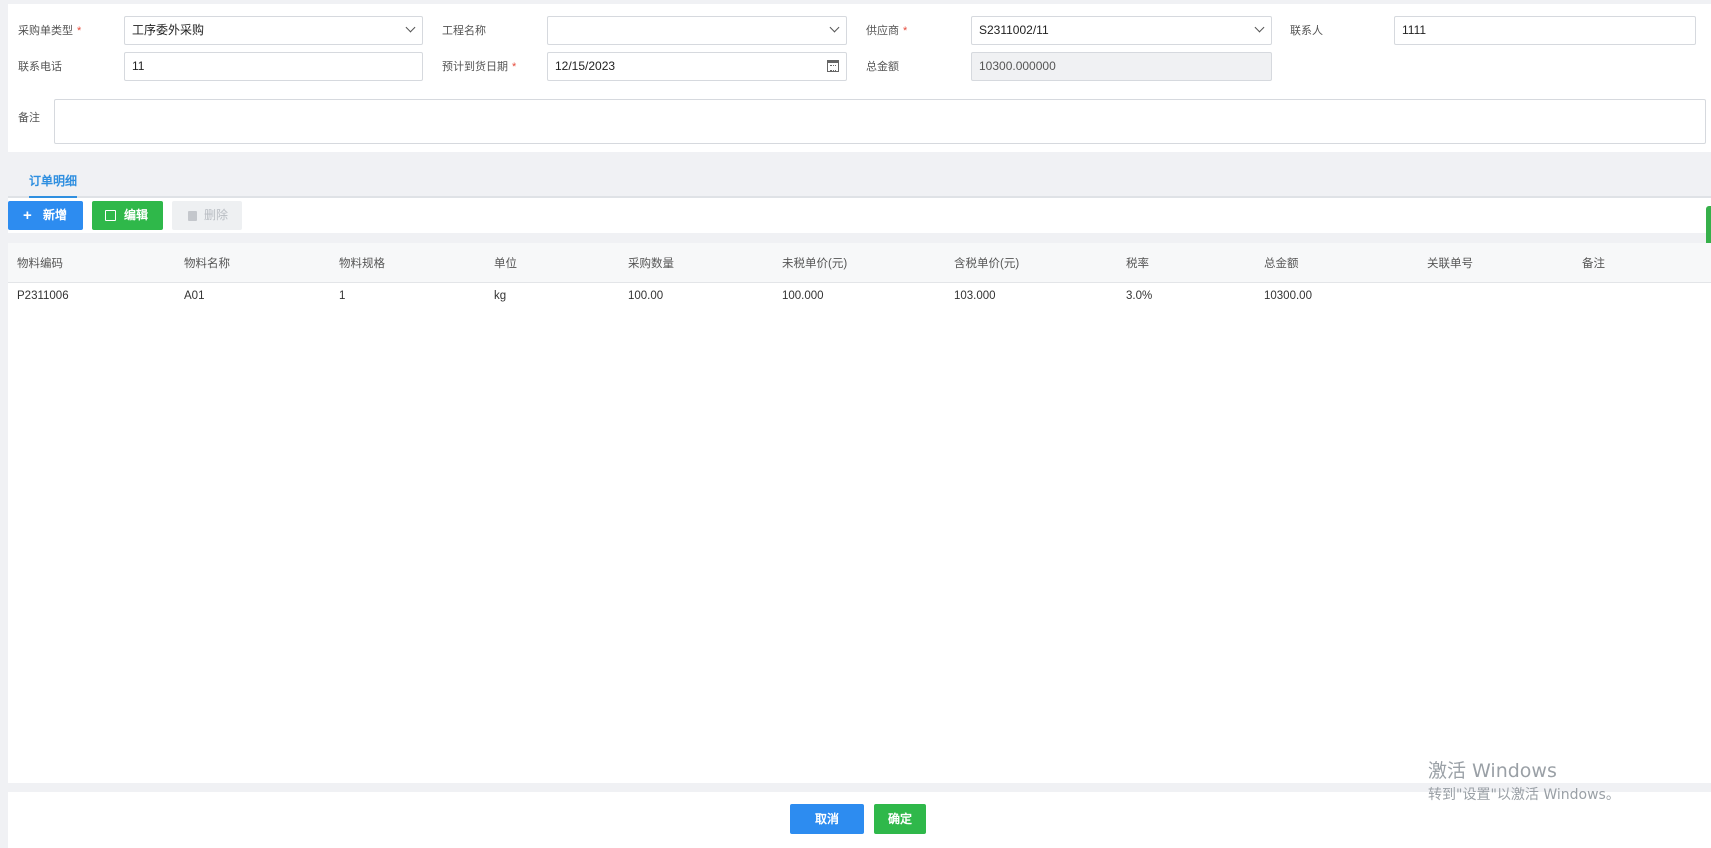 The width and height of the screenshot is (1711, 848). What do you see at coordinates (110, 215) in the screenshot?
I see `edit-icon` at bounding box center [110, 215].